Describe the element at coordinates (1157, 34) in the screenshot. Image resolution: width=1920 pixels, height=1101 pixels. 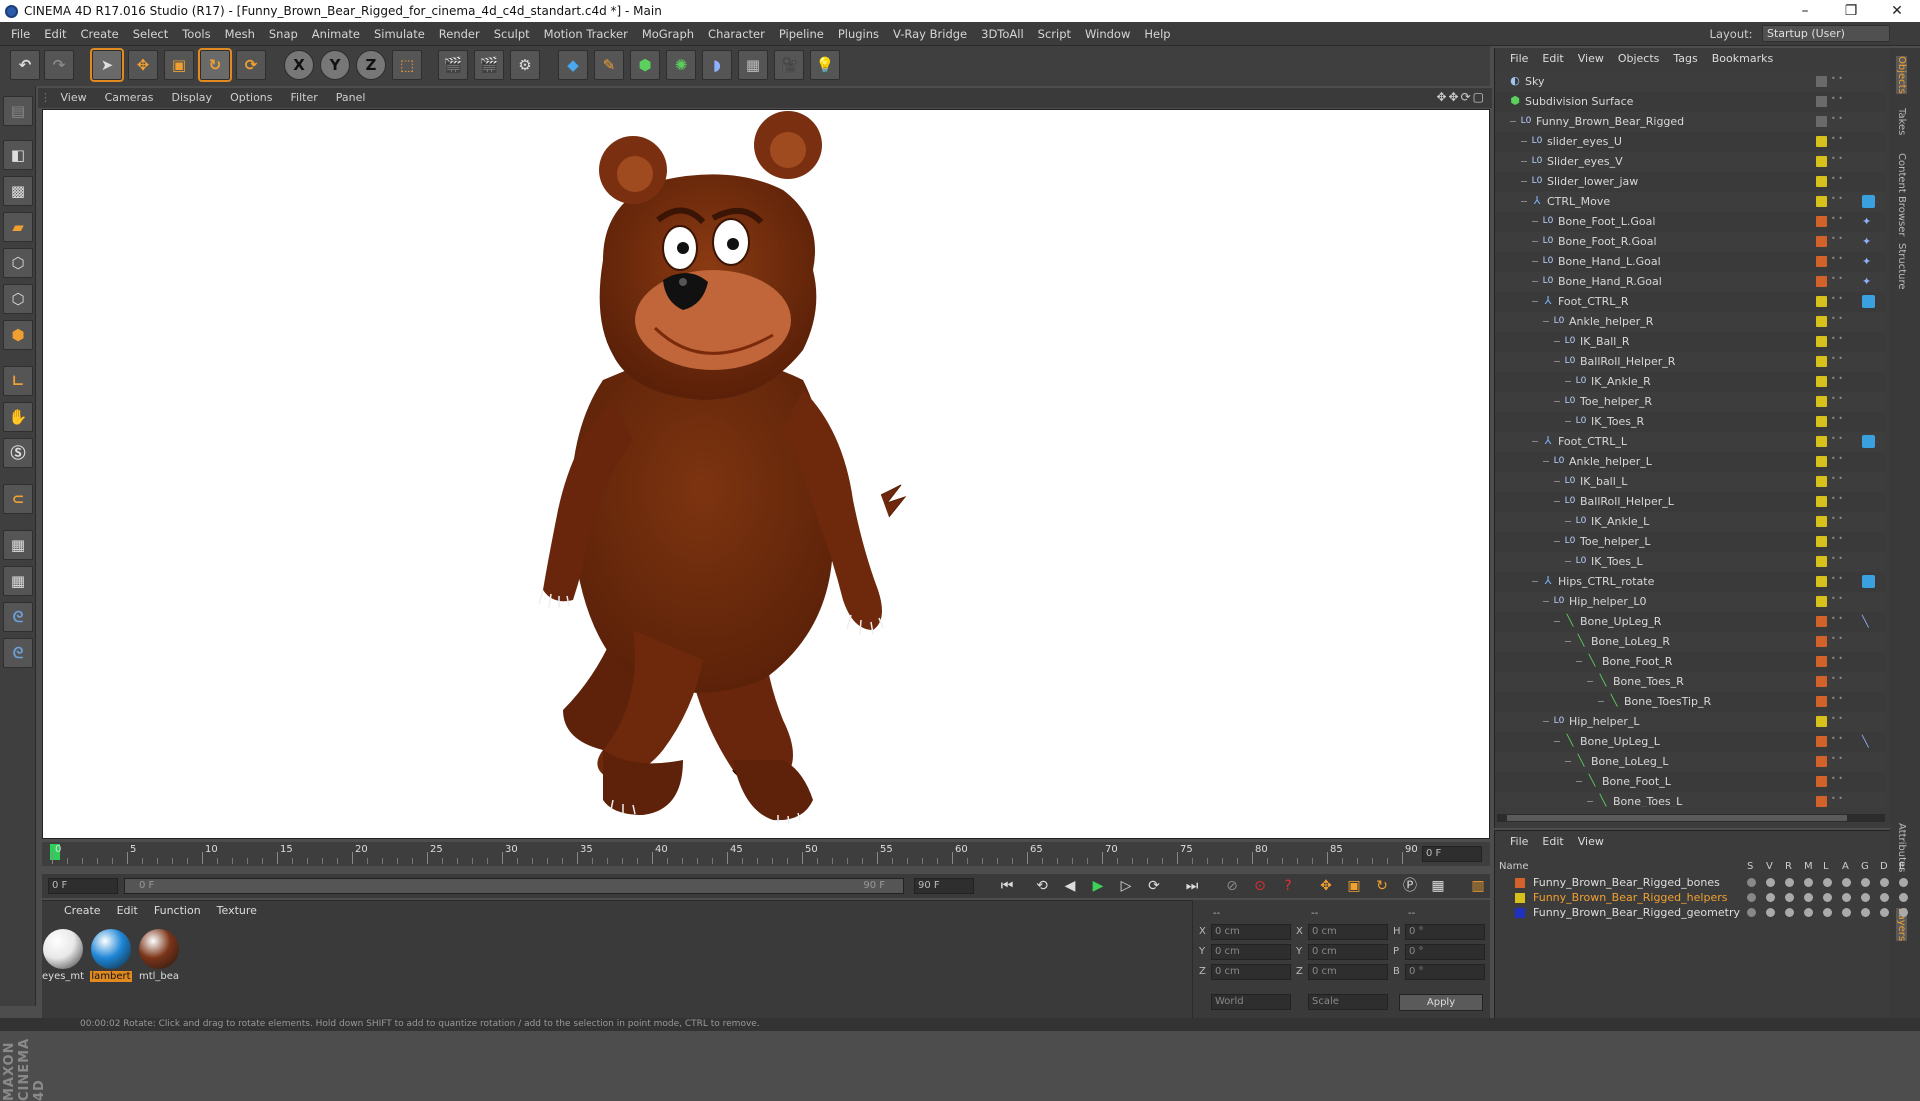
I see `menu-help: Help` at that location.